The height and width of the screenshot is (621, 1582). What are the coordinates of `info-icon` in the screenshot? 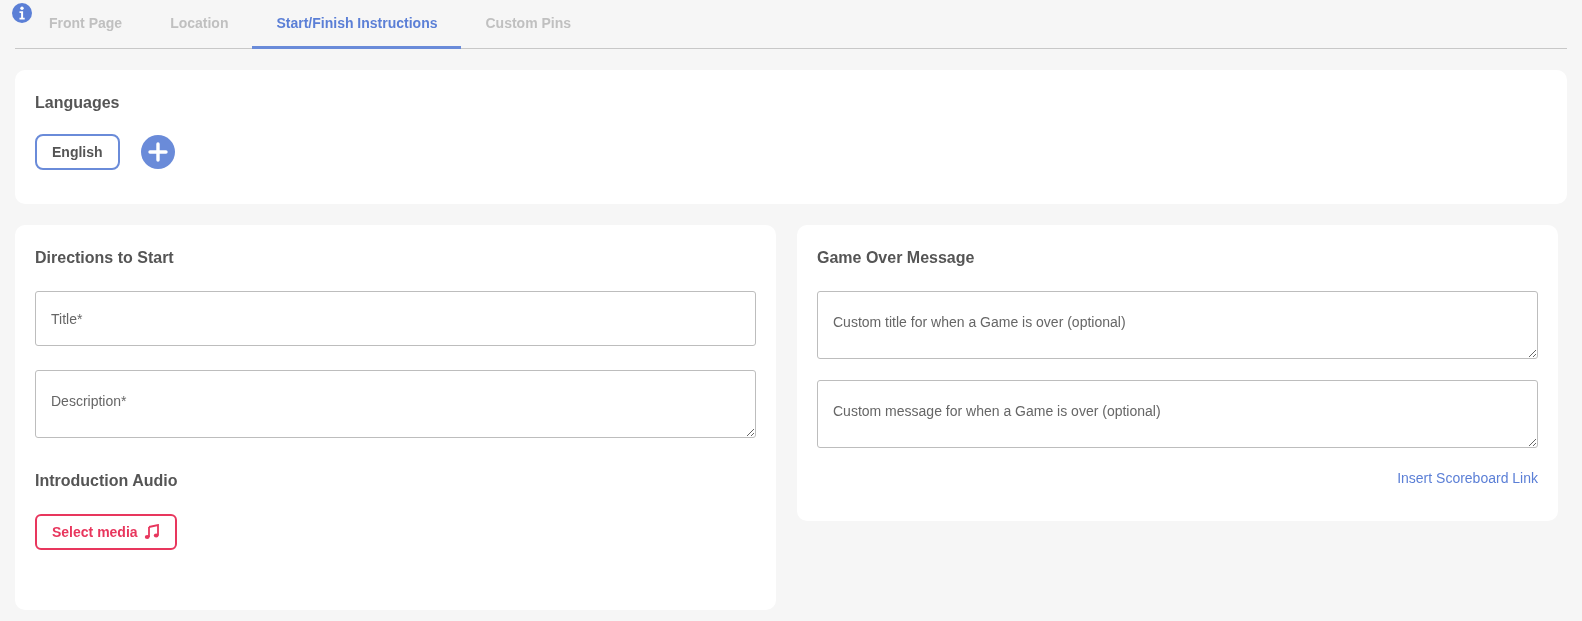 It's located at (22, 13).